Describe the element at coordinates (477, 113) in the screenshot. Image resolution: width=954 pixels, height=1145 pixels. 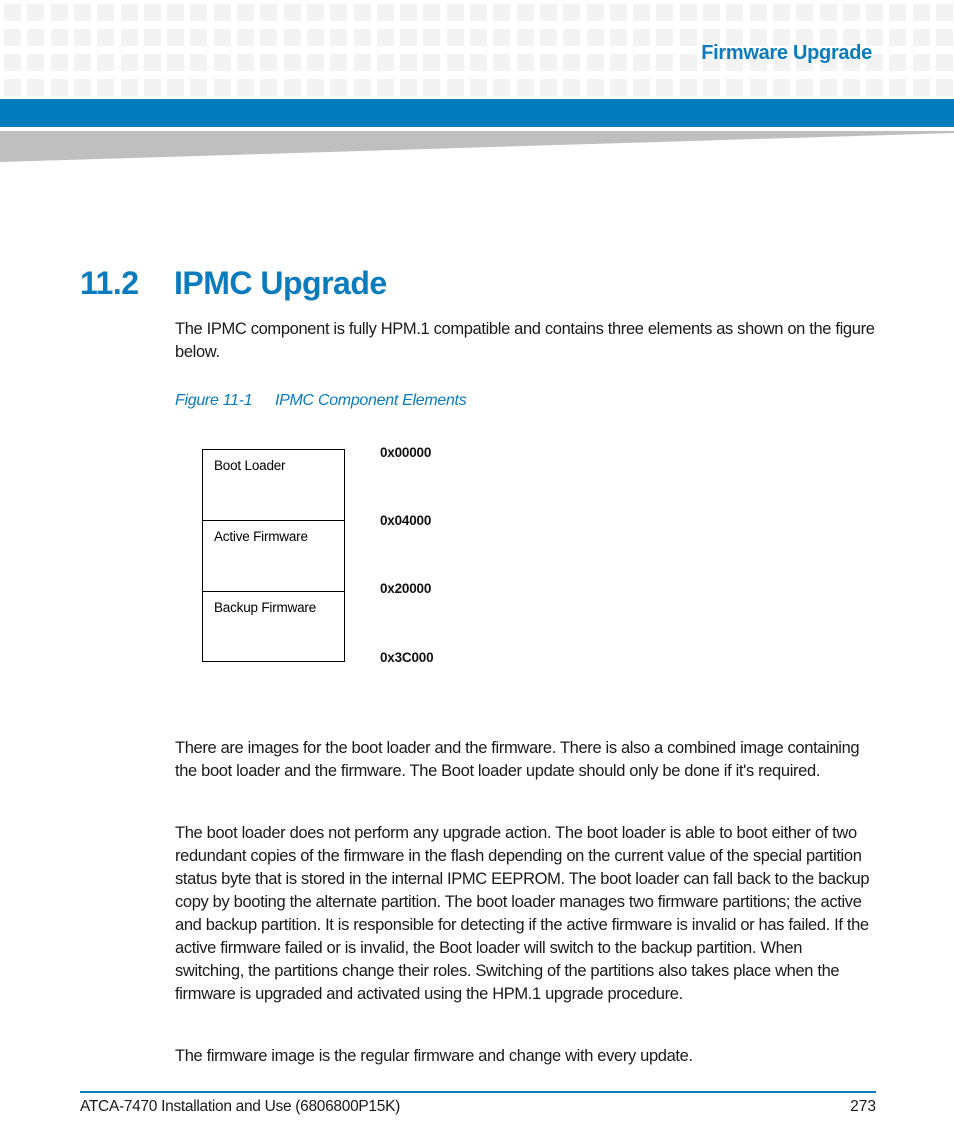
I see `header-blue-band` at that location.